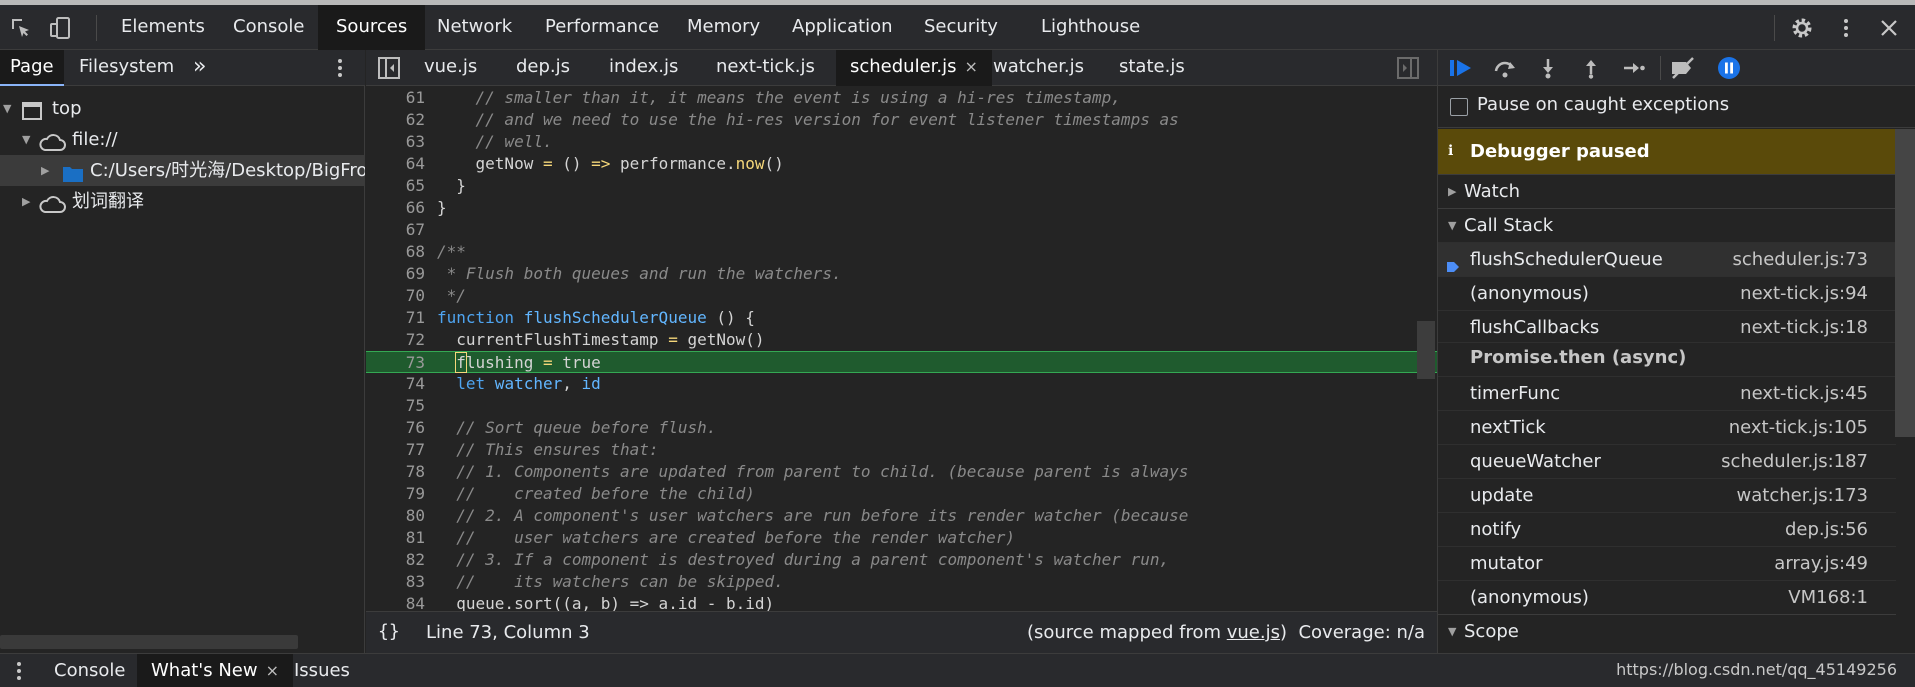 Image resolution: width=1915 pixels, height=687 pixels. Describe the element at coordinates (842, 27) in the screenshot. I see `tab-application: Application` at that location.